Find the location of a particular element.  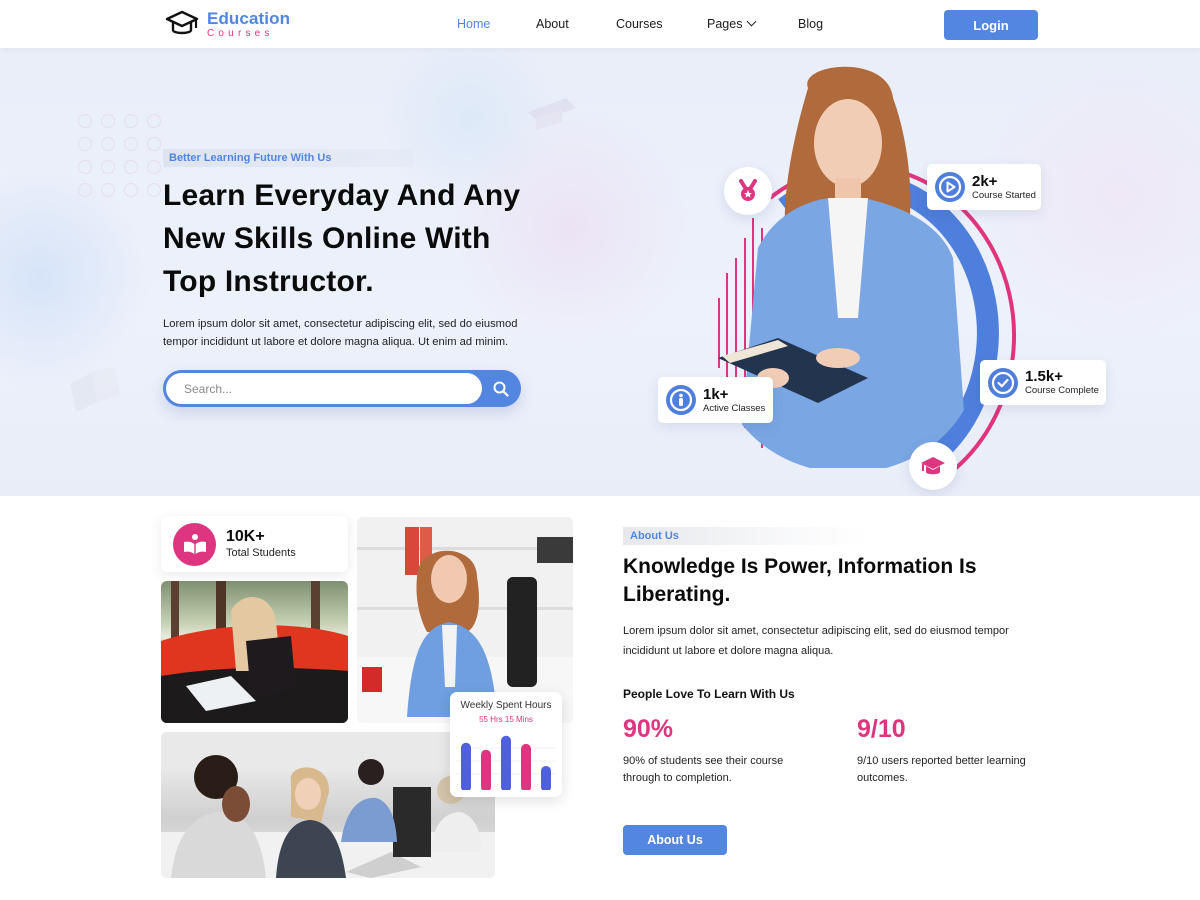

logo: Education Courses is located at coordinates (227, 24).